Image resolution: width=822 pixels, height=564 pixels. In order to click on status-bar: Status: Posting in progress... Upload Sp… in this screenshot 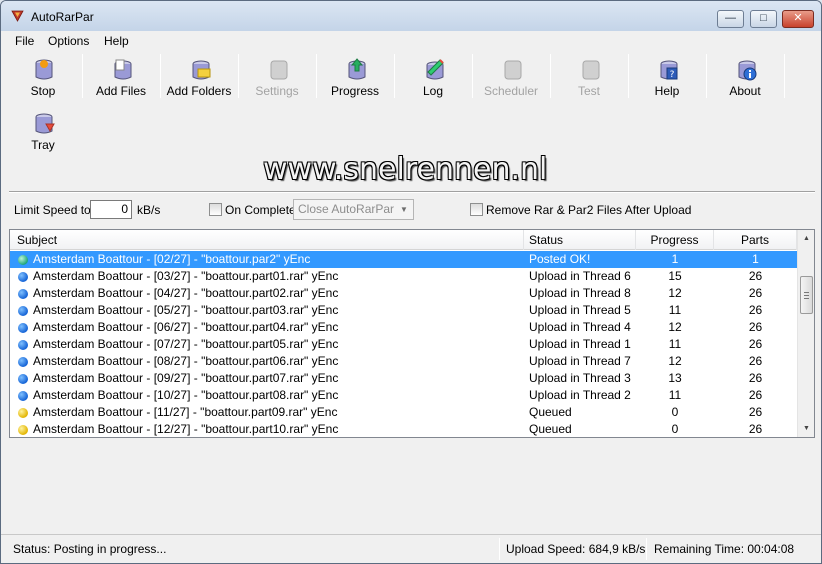, I will do `click(411, 548)`.